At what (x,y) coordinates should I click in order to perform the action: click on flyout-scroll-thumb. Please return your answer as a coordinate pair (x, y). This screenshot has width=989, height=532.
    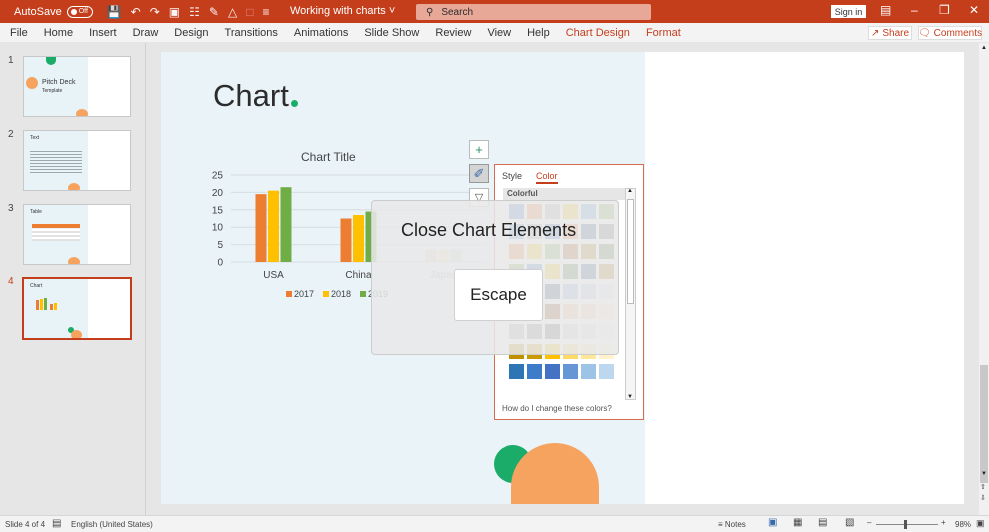
    Looking at the image, I should click on (630, 251).